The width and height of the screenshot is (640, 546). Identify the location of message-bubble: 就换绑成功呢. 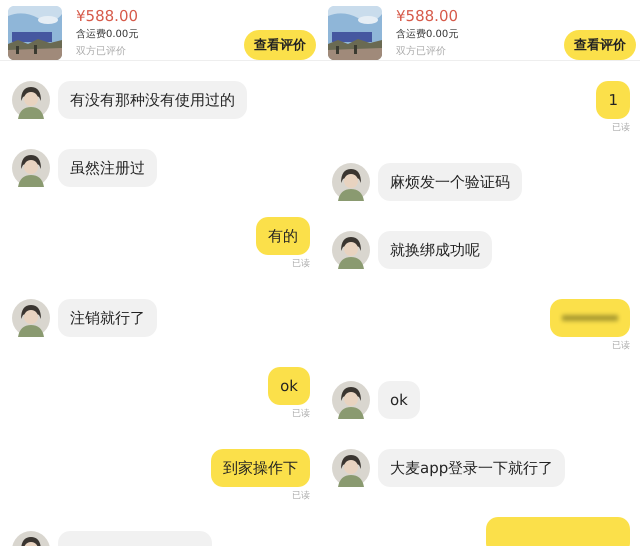
(435, 250).